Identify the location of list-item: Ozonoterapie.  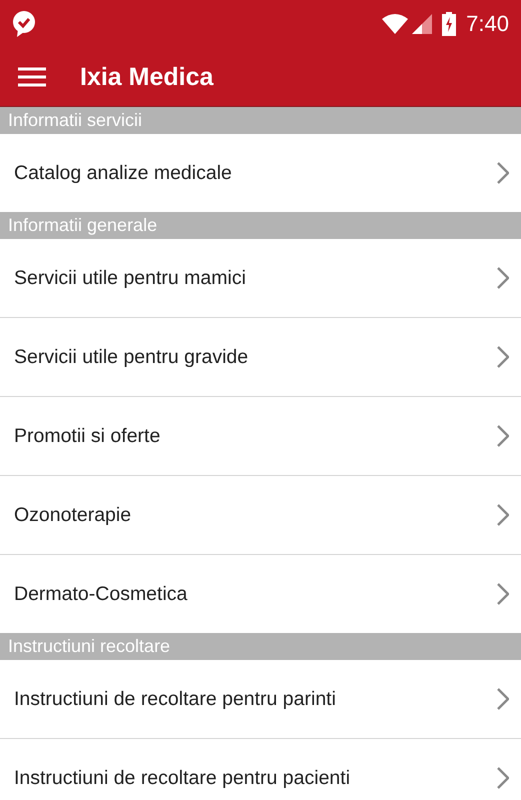
(260, 515).